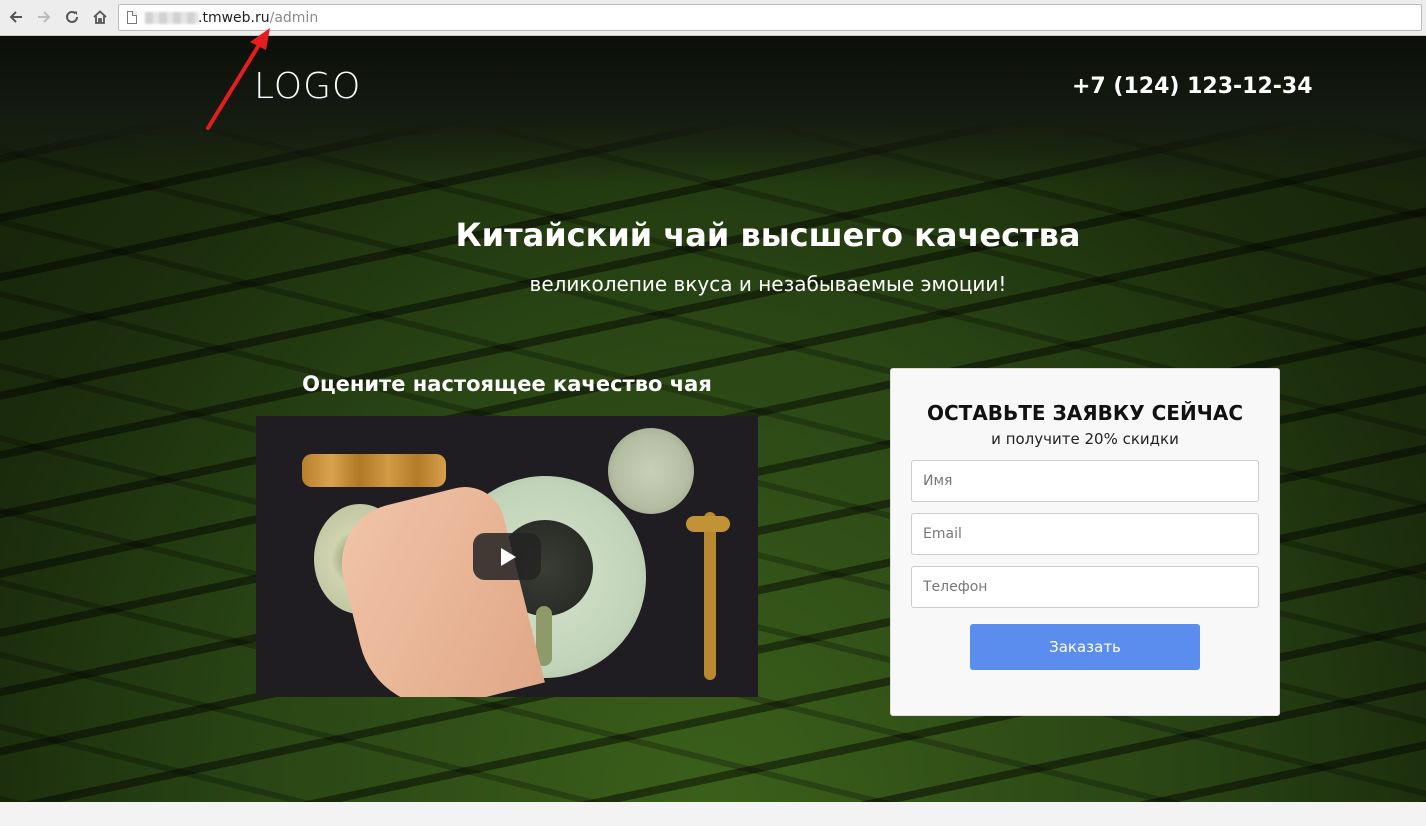 This screenshot has height=826, width=1426. I want to click on blurred-domain, so click(172, 18).